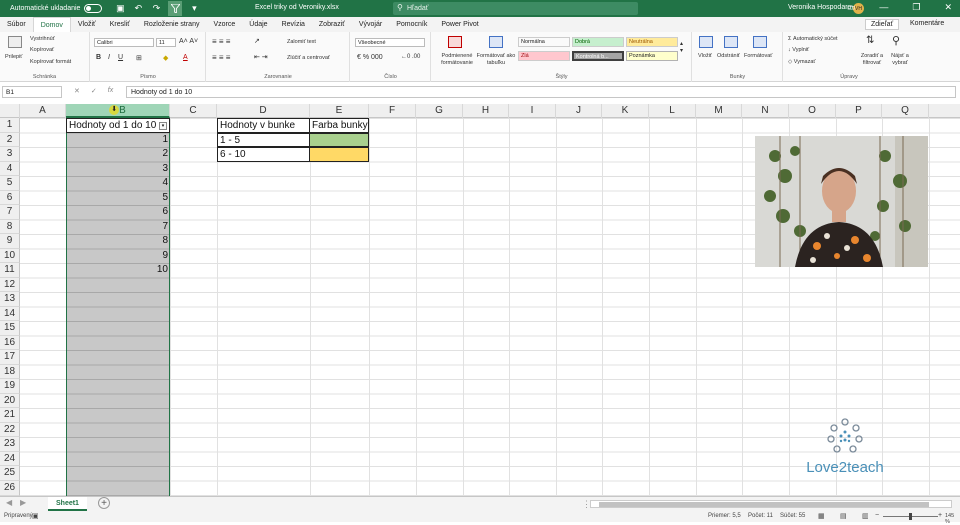  I want to click on sheet-tab-sheet1: Sheet1, so click(67, 504).